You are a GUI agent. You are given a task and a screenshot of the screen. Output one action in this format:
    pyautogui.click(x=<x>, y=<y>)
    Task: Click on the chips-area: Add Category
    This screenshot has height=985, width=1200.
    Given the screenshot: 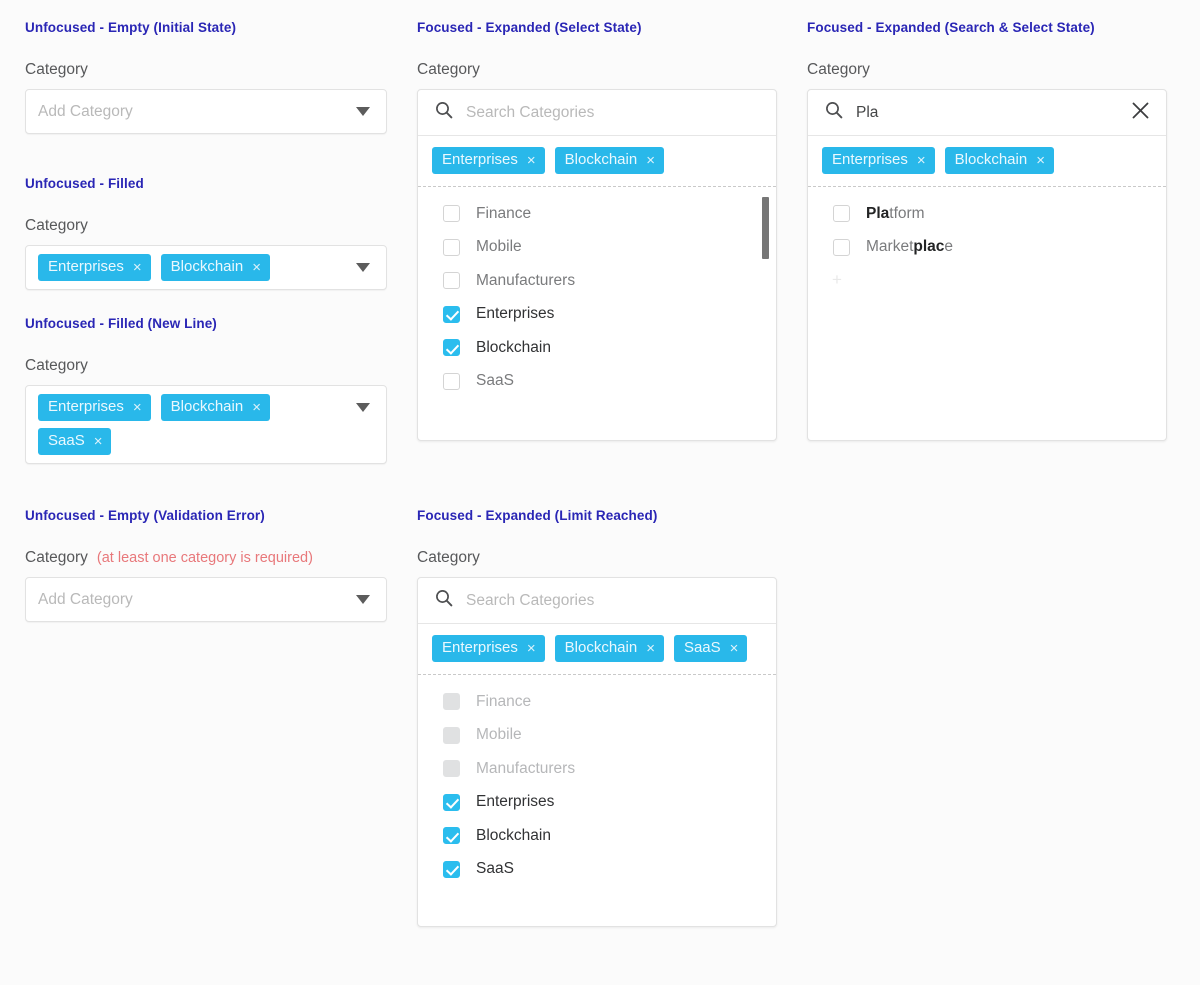 What is the action you would take?
    pyautogui.click(x=207, y=599)
    